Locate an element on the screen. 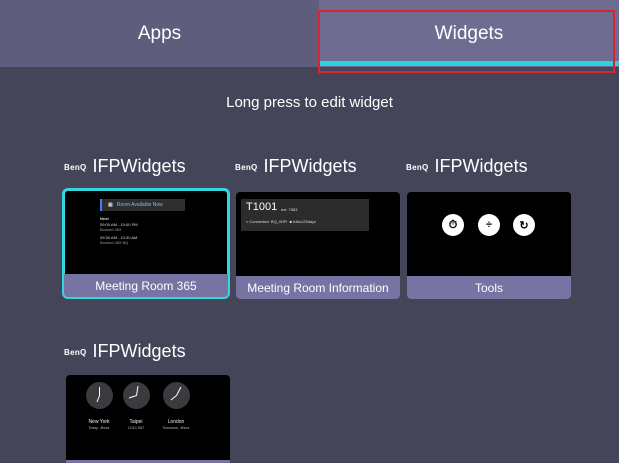  room-id: T1001 is located at coordinates (262, 207).